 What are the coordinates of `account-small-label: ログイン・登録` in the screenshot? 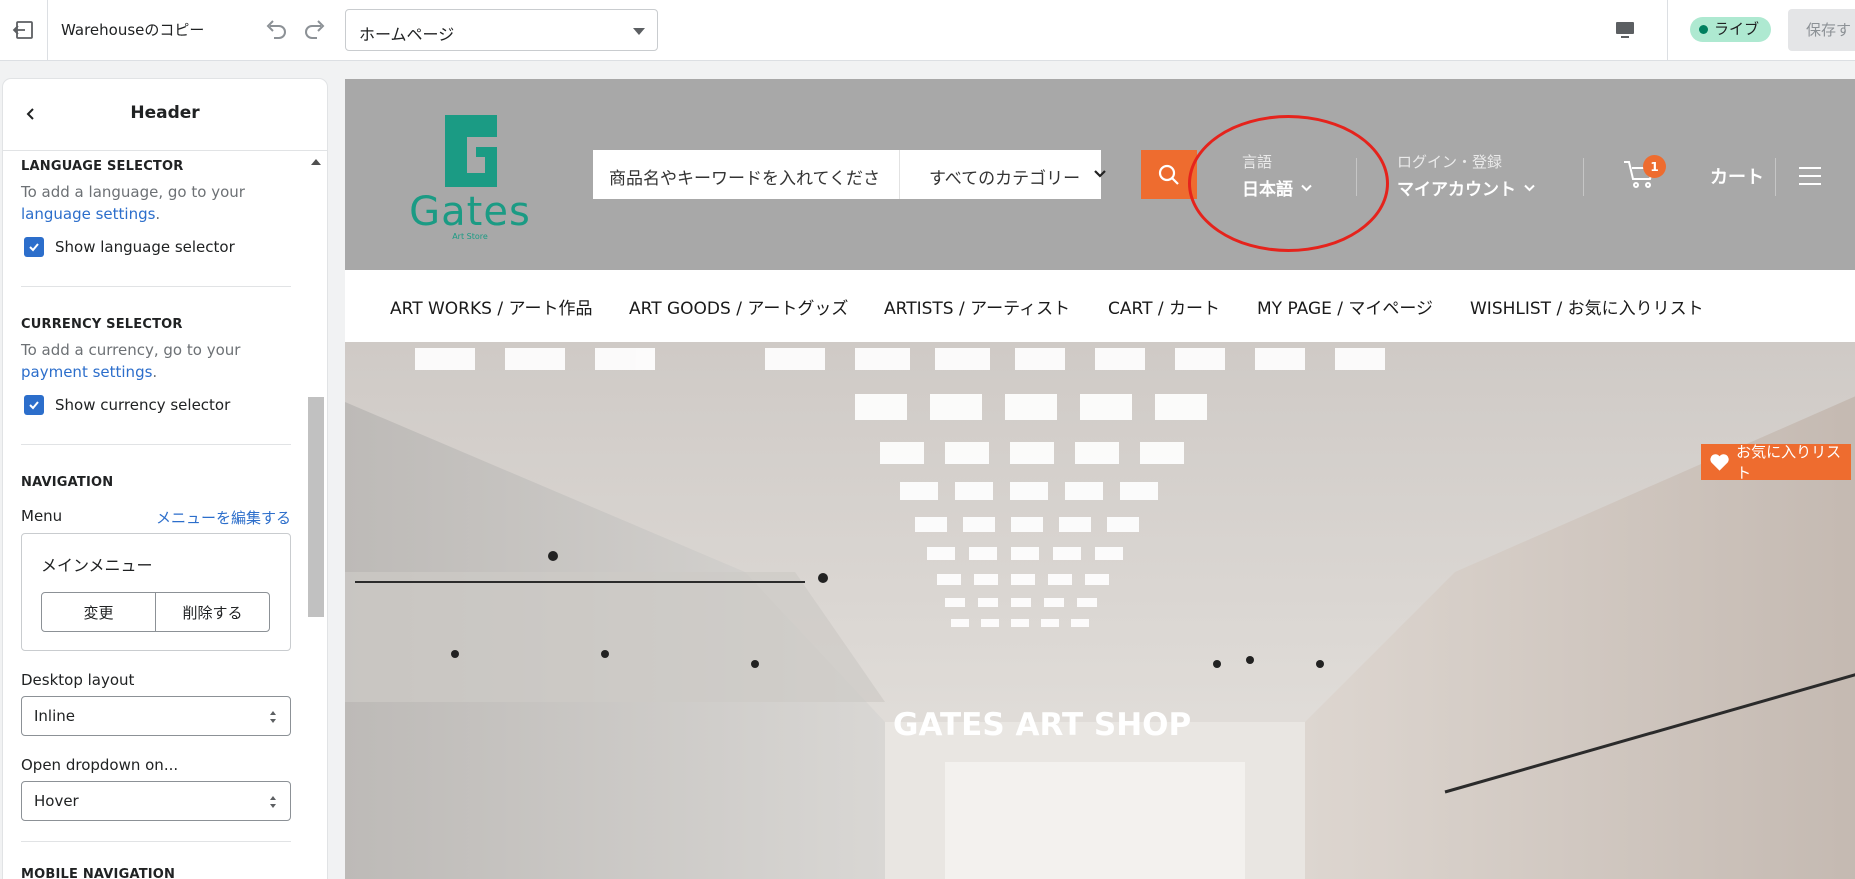 It's located at (1450, 162).